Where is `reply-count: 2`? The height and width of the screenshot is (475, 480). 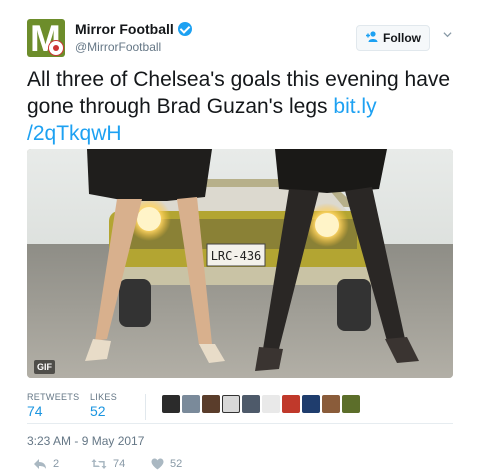 reply-count: 2 is located at coordinates (56, 464).